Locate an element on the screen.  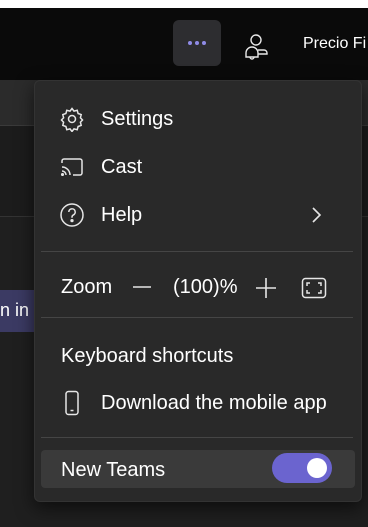
minus-icon is located at coordinates (142, 287).